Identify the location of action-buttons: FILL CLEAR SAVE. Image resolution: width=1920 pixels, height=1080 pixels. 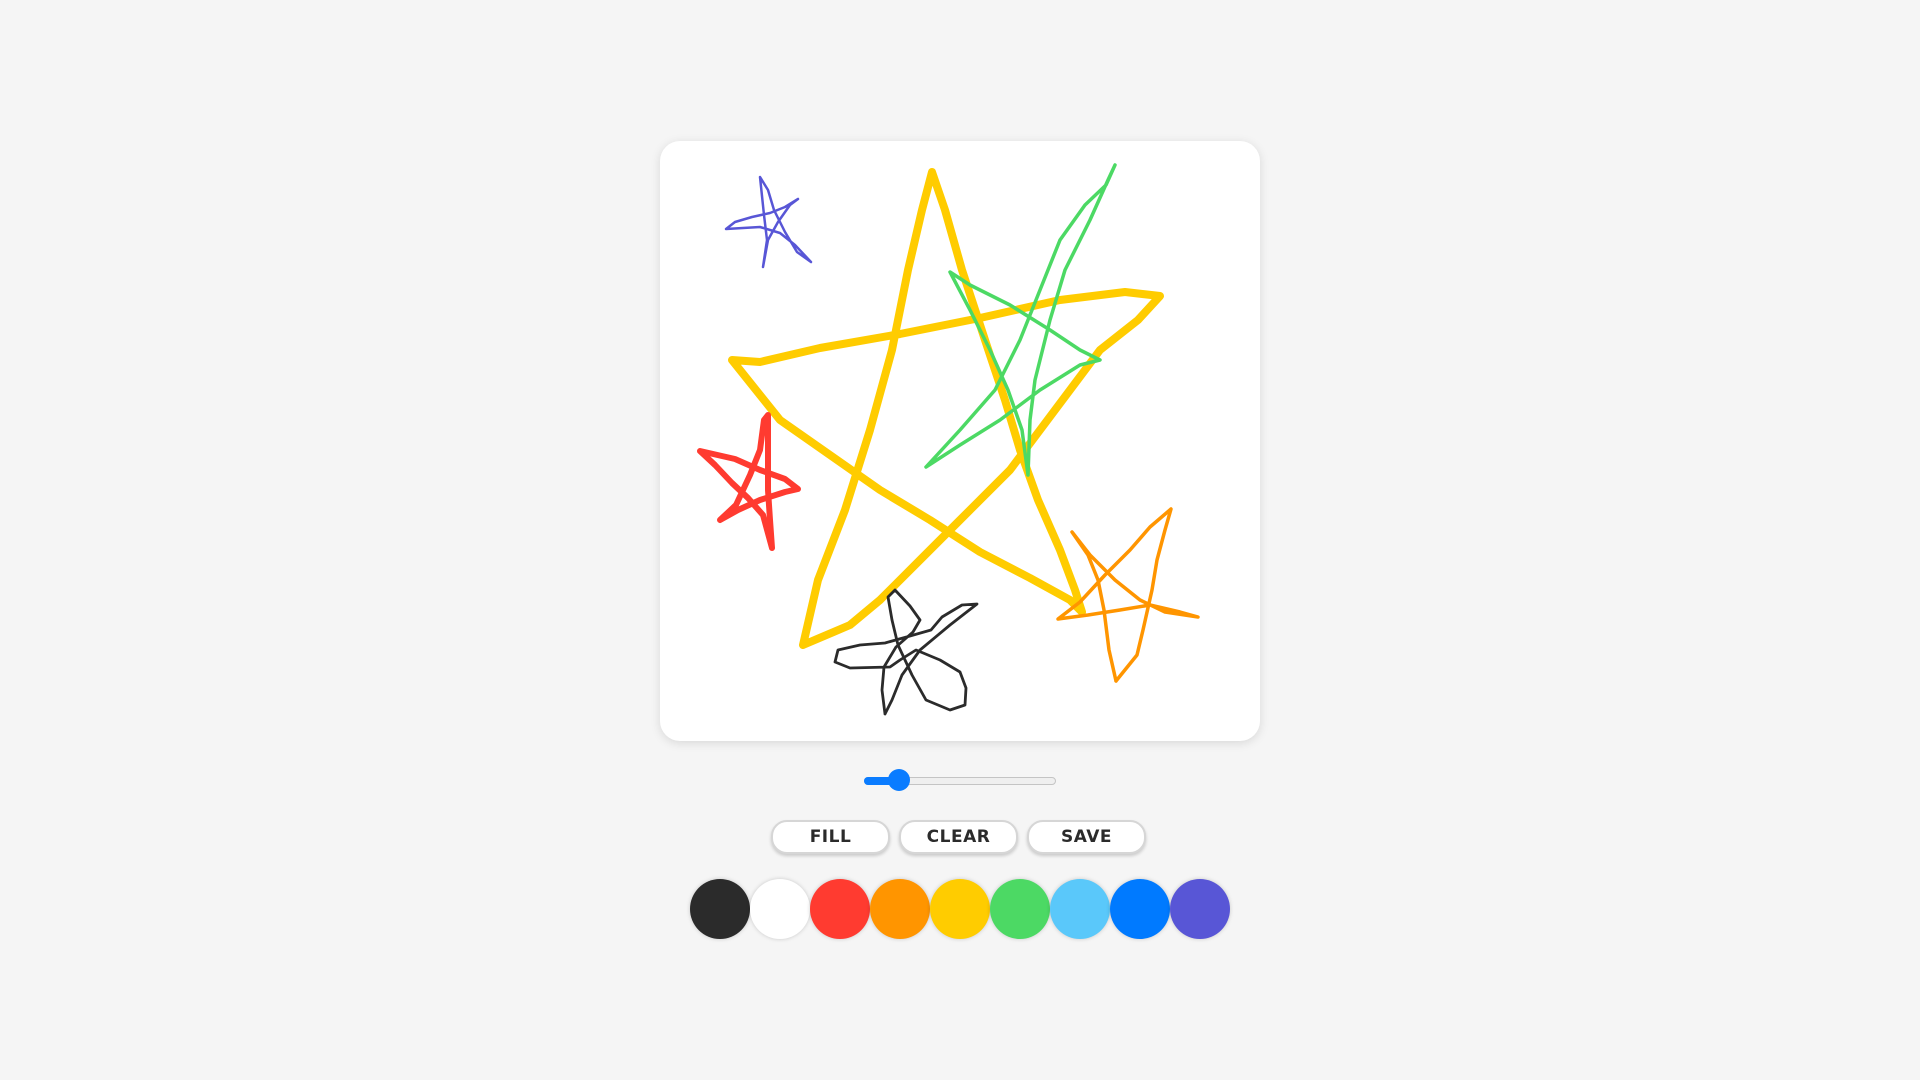
(958, 837).